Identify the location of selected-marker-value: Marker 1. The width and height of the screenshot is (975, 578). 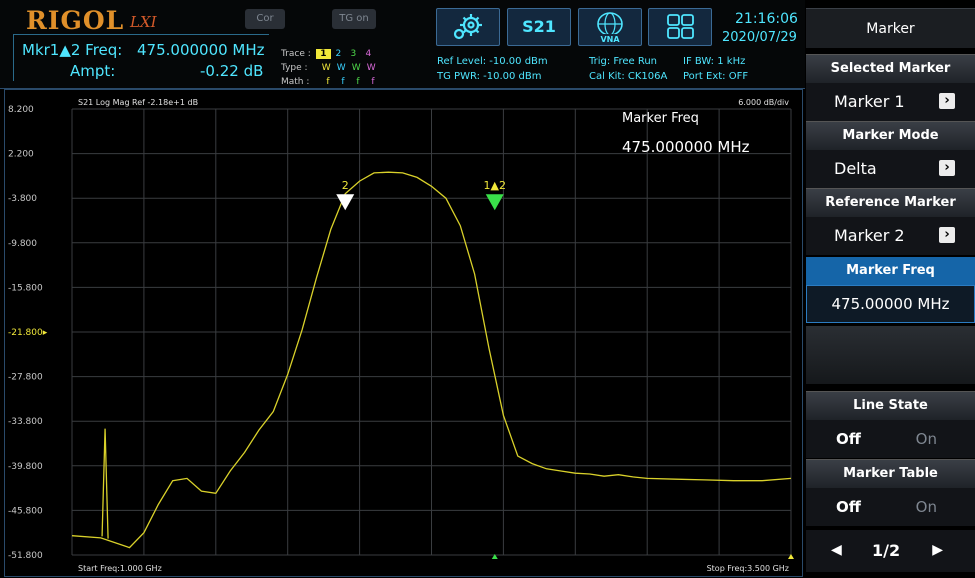
(869, 101).